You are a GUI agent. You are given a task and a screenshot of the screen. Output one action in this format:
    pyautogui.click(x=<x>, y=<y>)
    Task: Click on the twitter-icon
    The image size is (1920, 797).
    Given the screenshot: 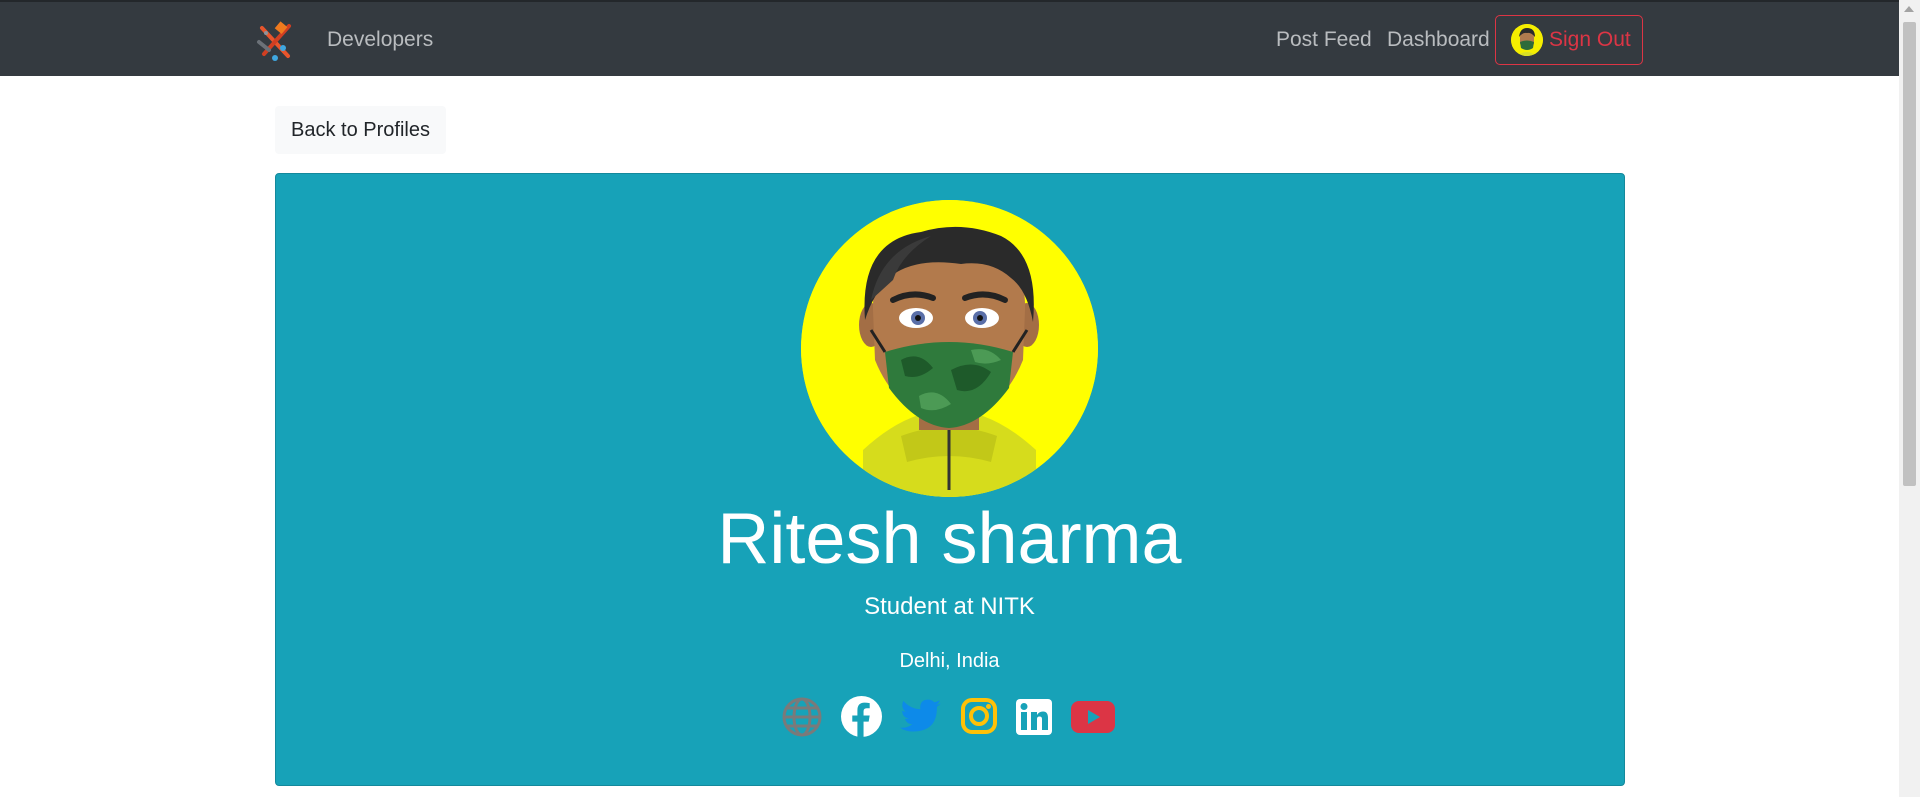 What is the action you would take?
    pyautogui.click(x=921, y=717)
    